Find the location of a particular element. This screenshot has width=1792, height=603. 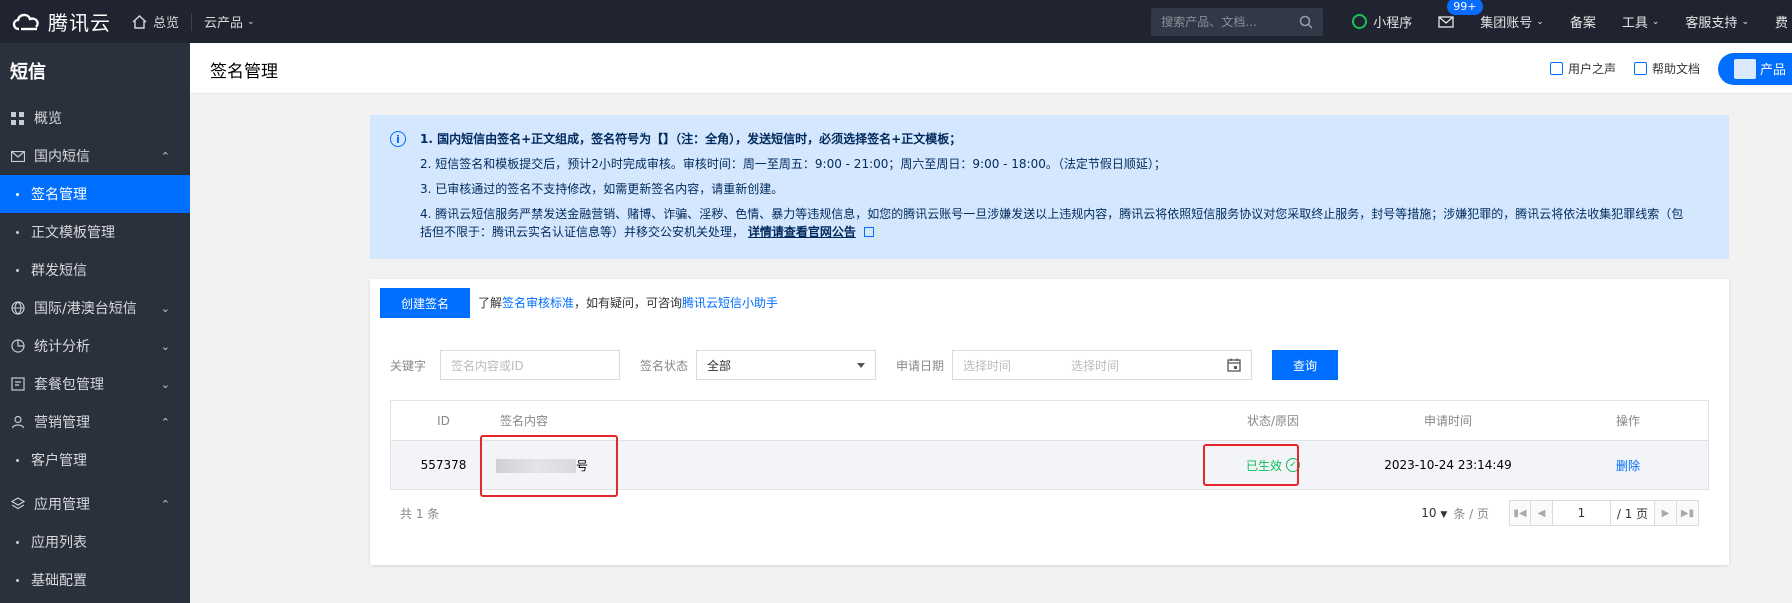

record-link: 备案 is located at coordinates (1583, 21).